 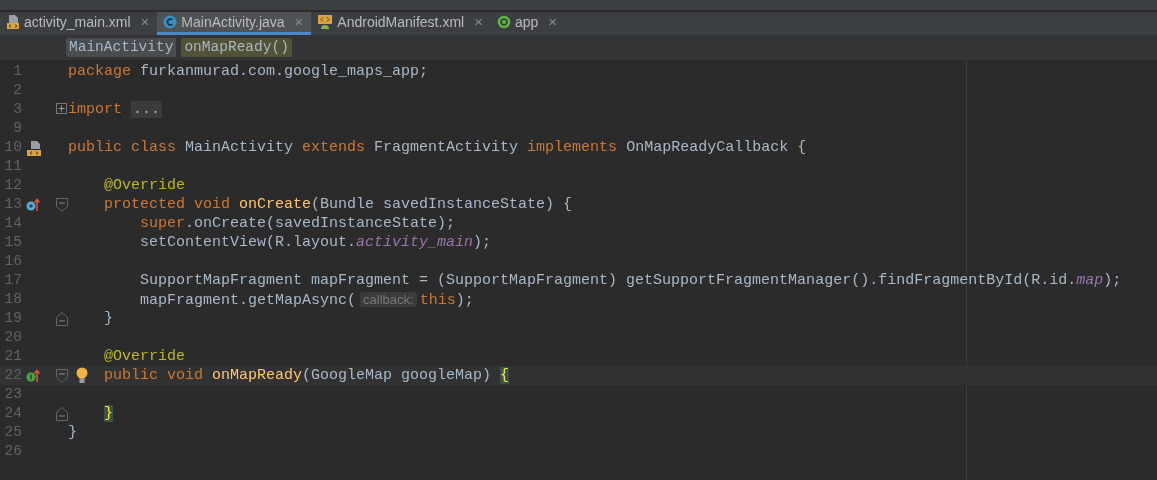 What do you see at coordinates (82, 375) in the screenshot?
I see `lightbulb-icon` at bounding box center [82, 375].